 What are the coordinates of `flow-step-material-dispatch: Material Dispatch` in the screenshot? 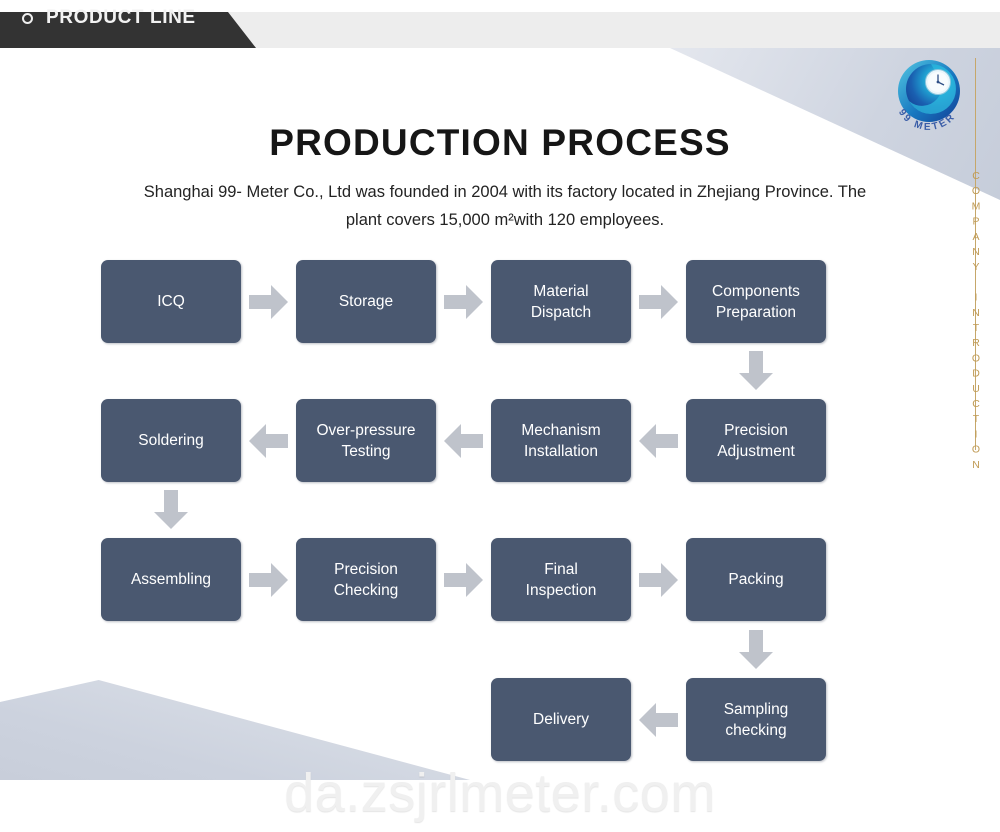 It's located at (561, 301).